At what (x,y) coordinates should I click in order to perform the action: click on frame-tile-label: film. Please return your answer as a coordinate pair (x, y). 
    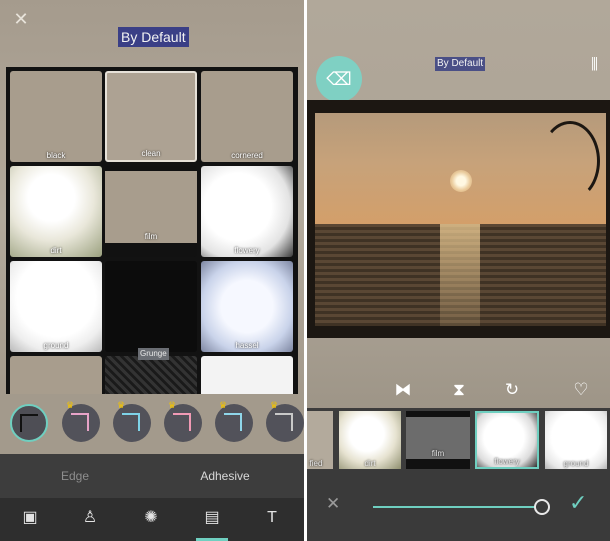
    Looking at the image, I should click on (151, 236).